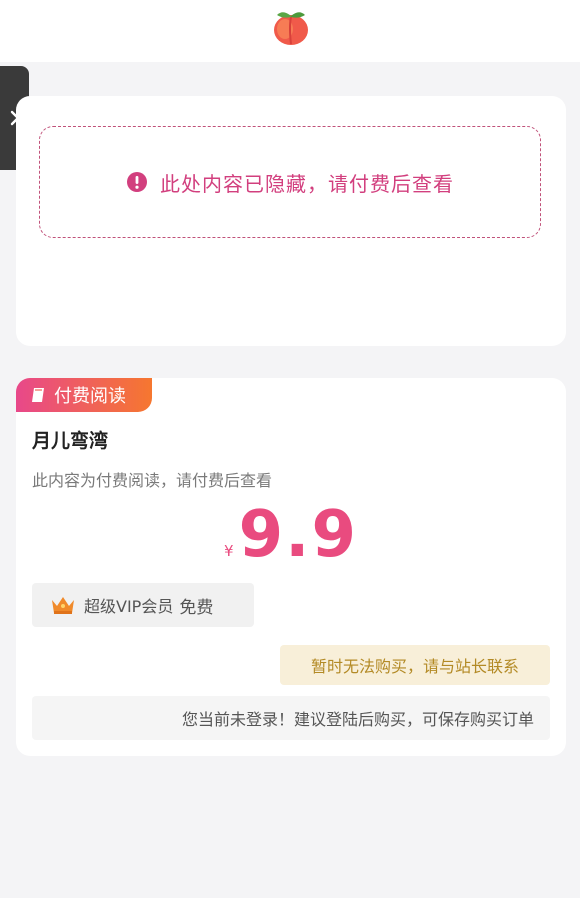 This screenshot has height=898, width=580. I want to click on book-icon, so click(38, 395).